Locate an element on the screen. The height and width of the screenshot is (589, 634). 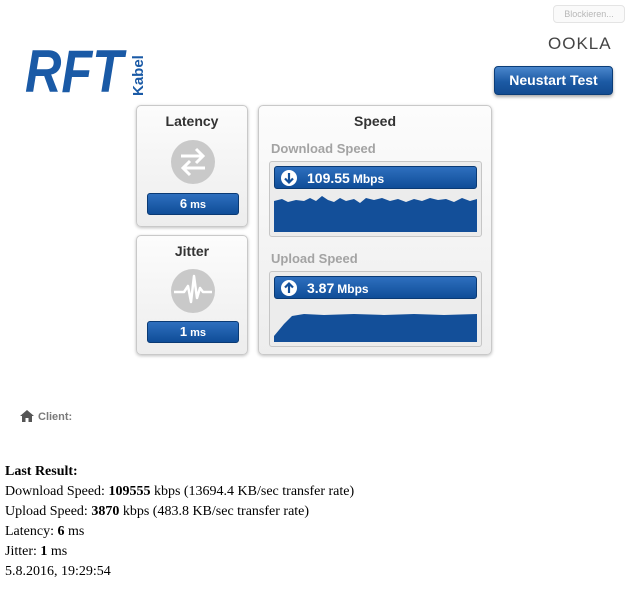
download-speed-title: Download Speed is located at coordinates (323, 148).